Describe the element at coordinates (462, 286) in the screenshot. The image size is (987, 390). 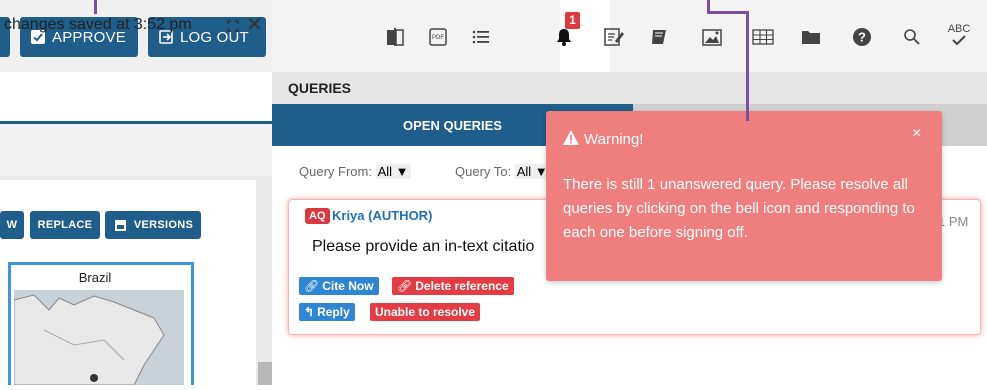
I see `delete-reference-label: Delete reference` at that location.